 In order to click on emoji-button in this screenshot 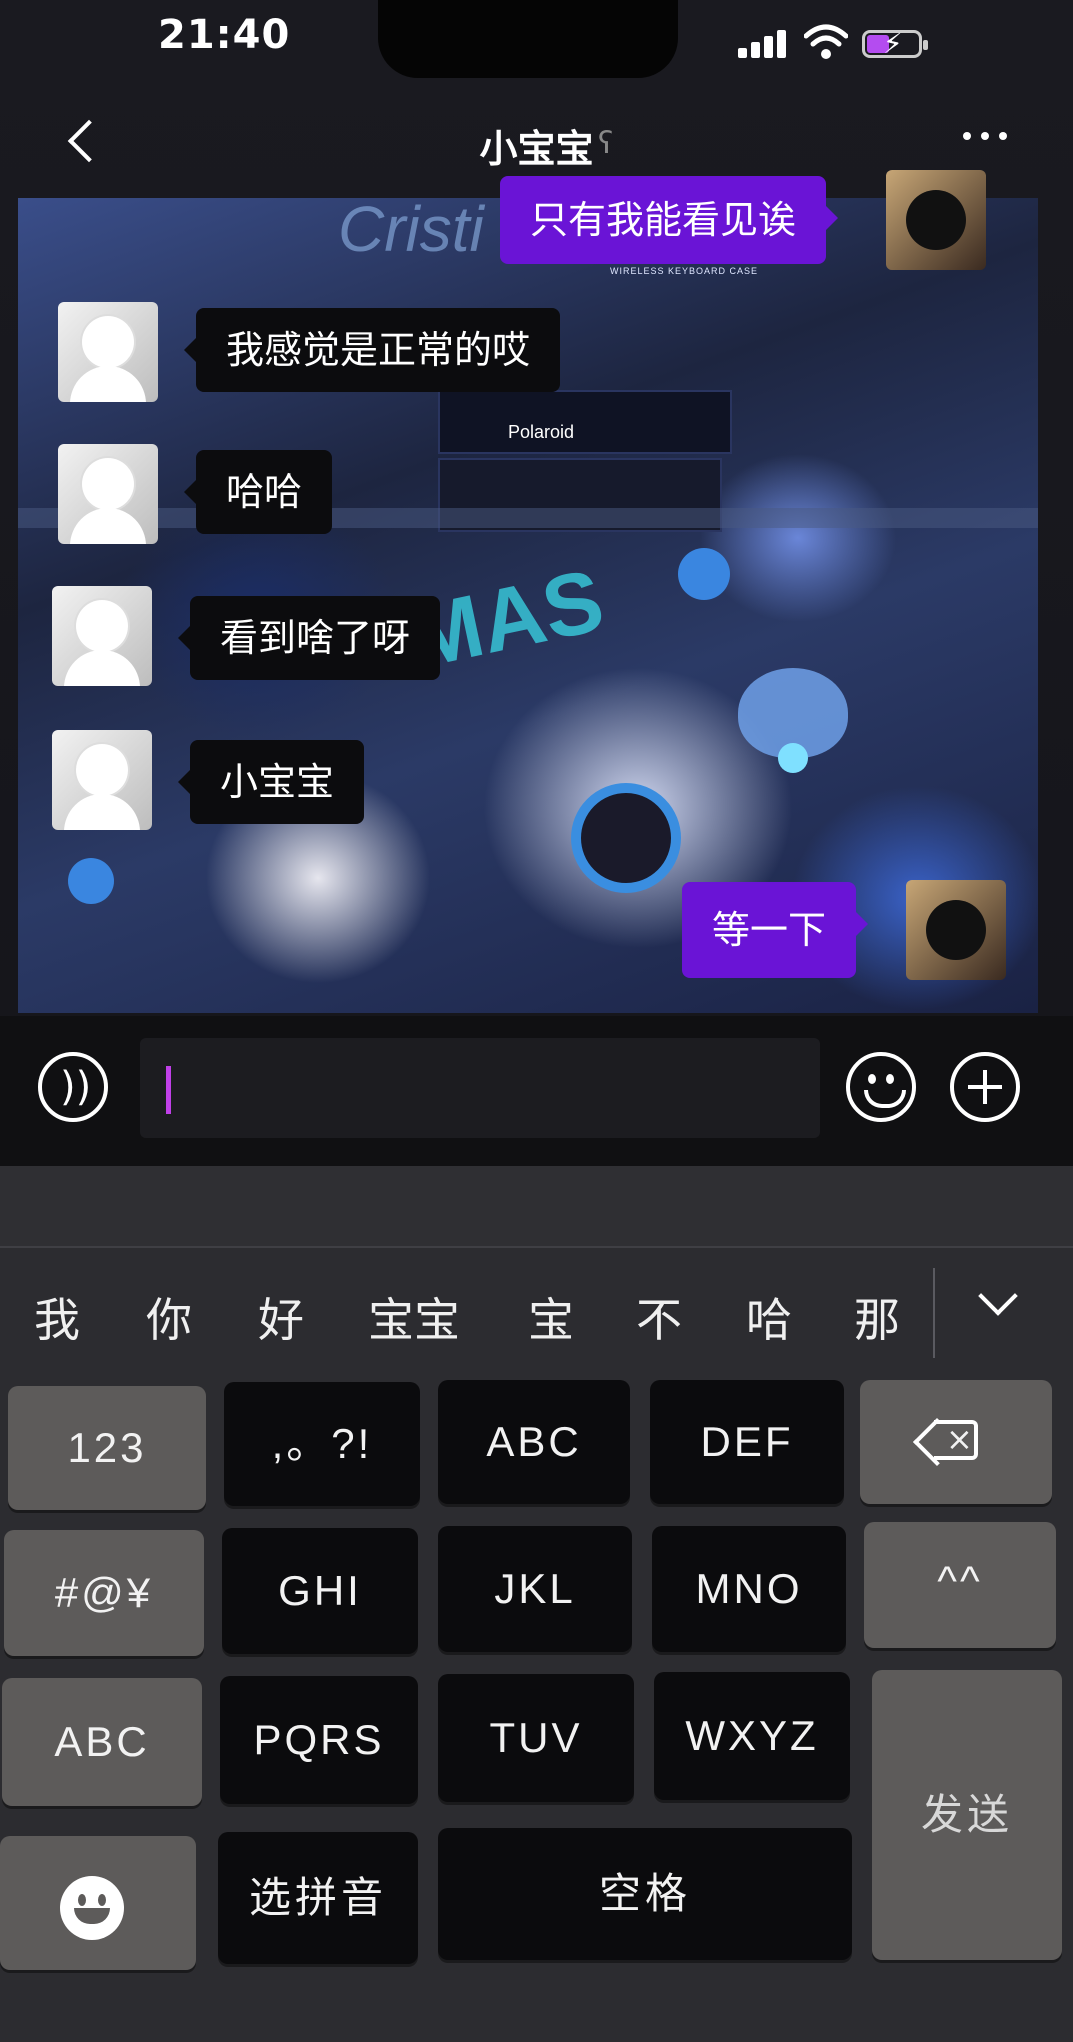, I will do `click(881, 1087)`.